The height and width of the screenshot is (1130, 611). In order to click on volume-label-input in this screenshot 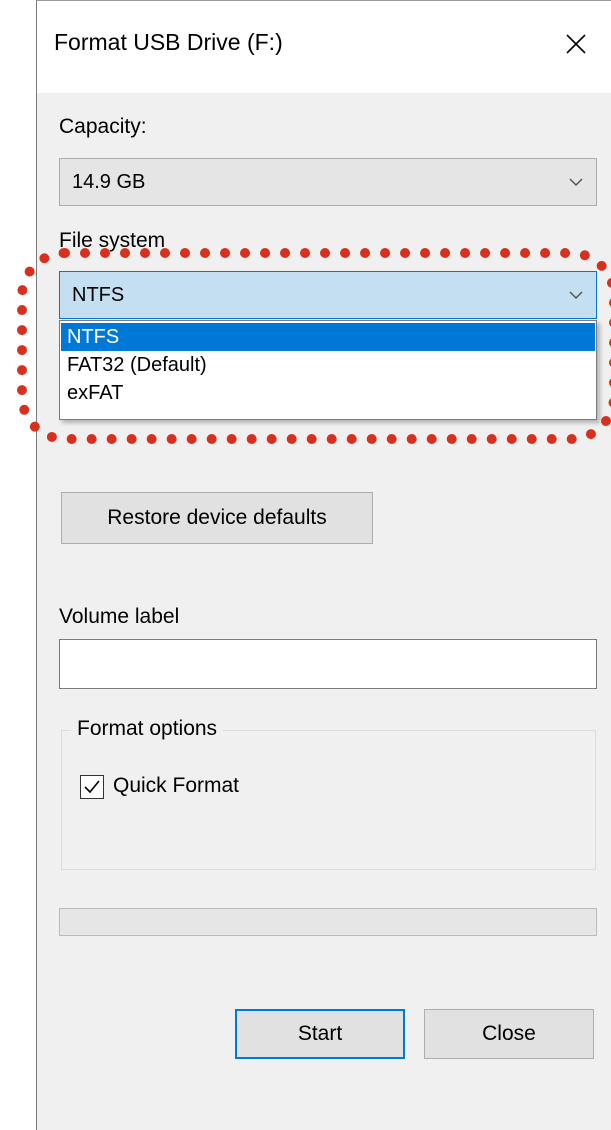, I will do `click(328, 664)`.